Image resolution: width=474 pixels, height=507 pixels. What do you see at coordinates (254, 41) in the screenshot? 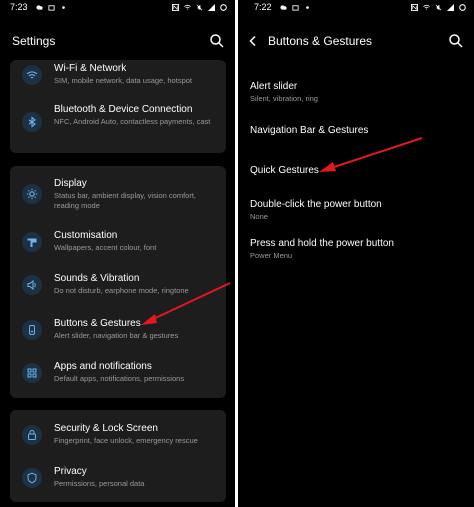
I see `back-arrow-icon` at bounding box center [254, 41].